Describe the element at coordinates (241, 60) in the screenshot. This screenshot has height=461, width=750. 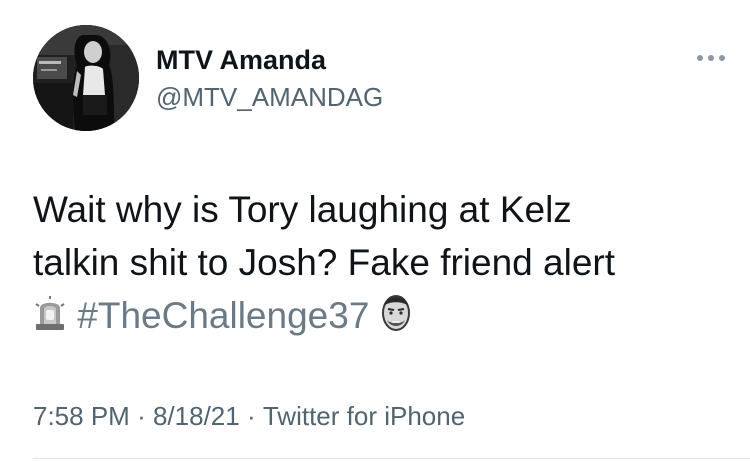
I see `display-name: MTV Amanda` at that location.